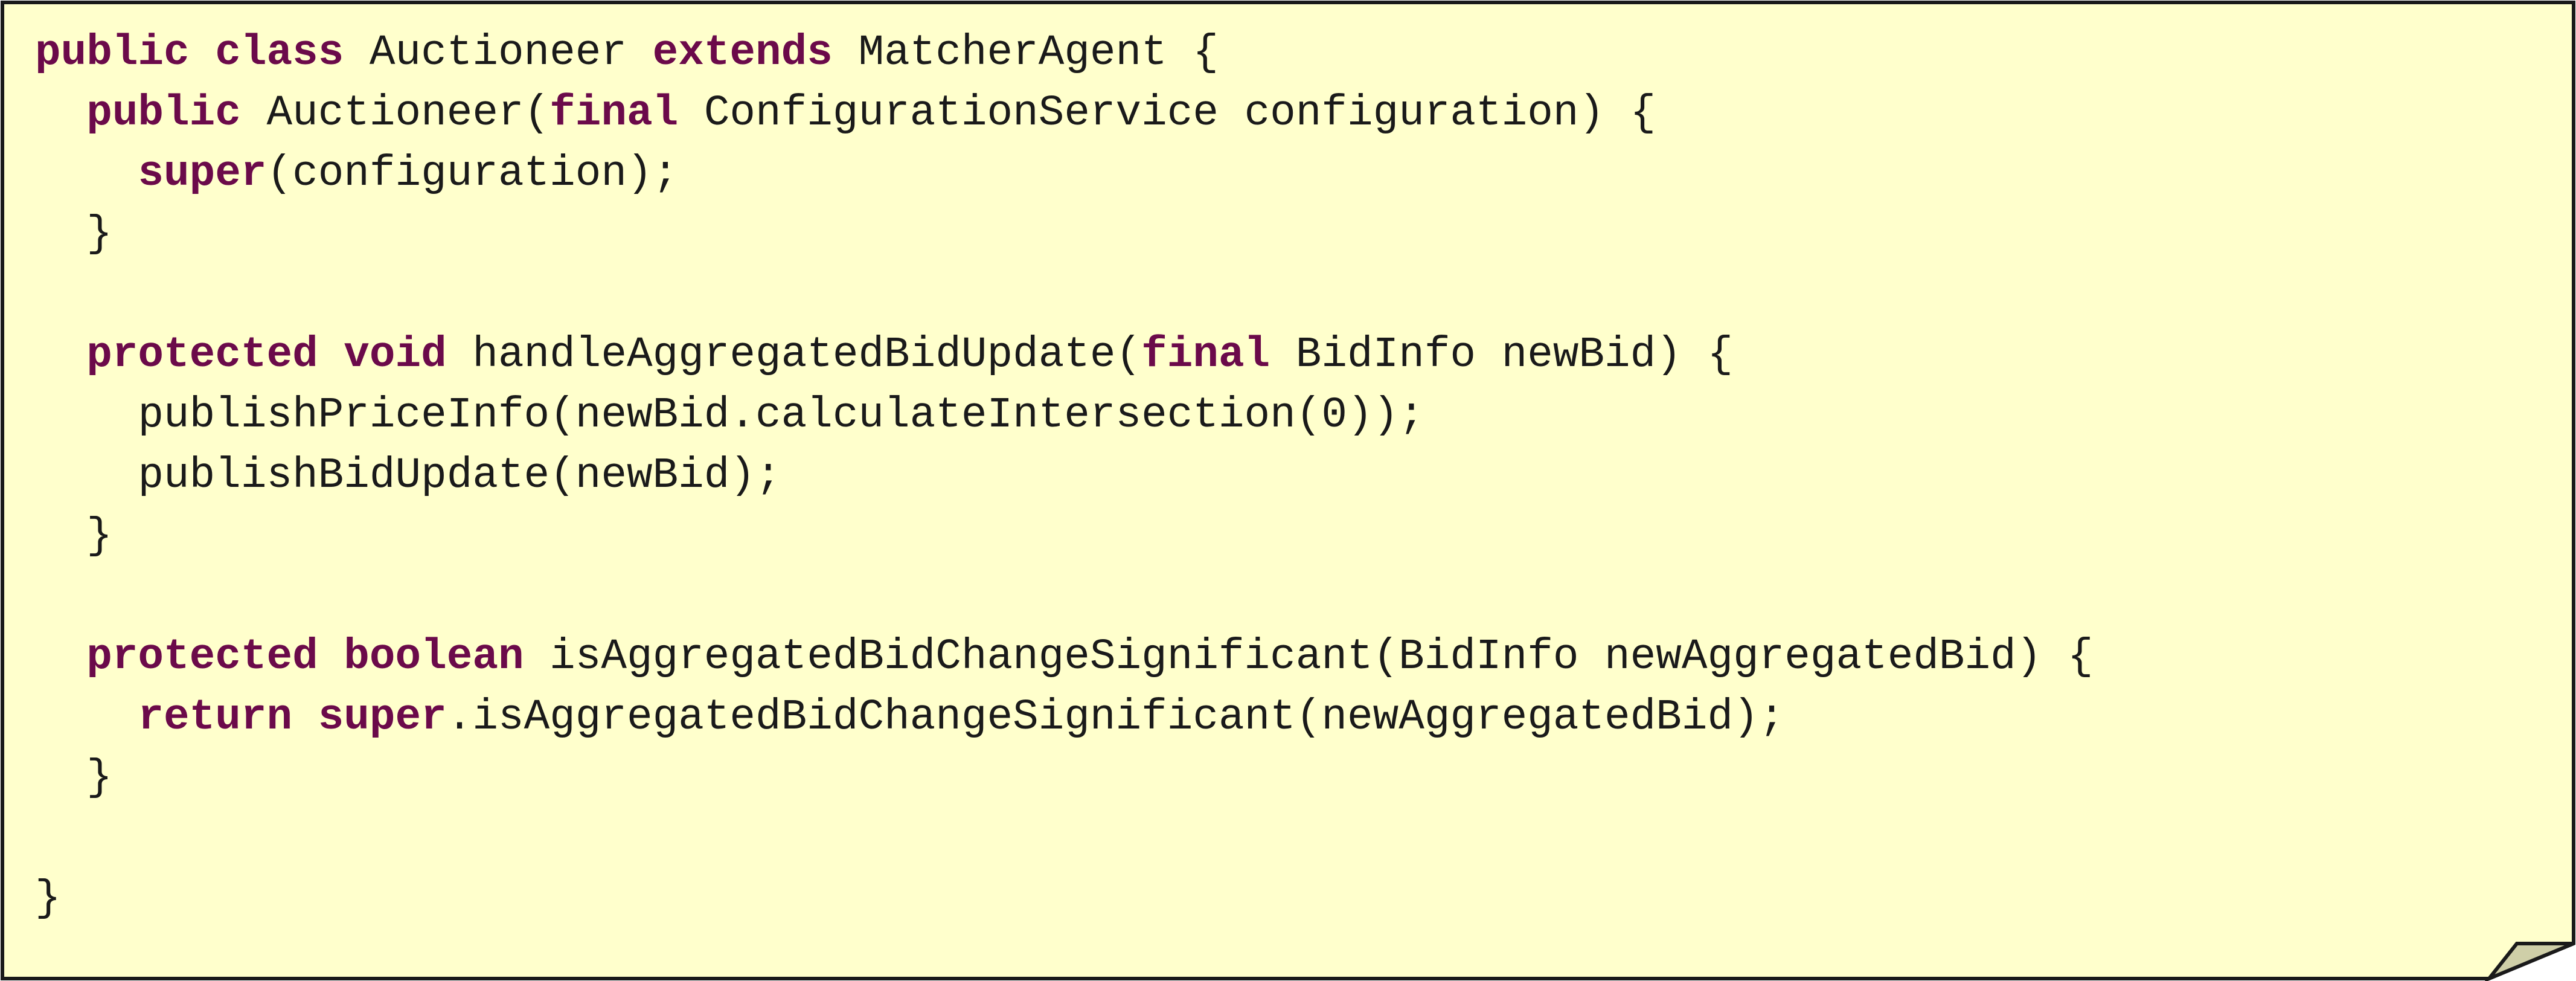  What do you see at coordinates (1502, 355) in the screenshot?
I see `code-text: BidInfo newBid) {` at bounding box center [1502, 355].